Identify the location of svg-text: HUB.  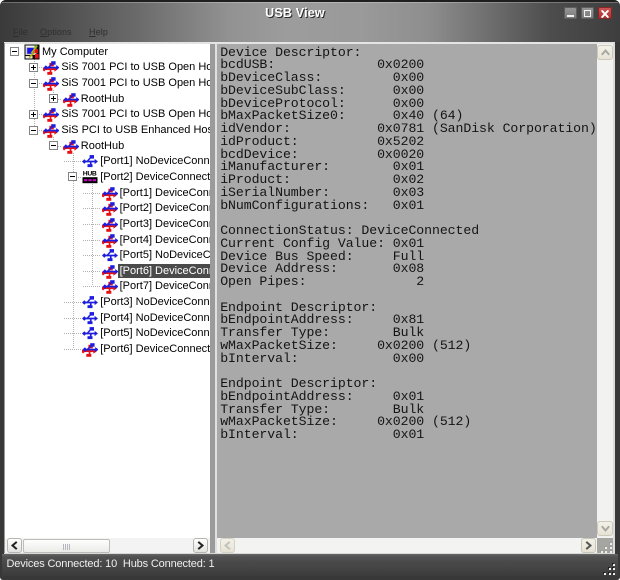
(90, 173).